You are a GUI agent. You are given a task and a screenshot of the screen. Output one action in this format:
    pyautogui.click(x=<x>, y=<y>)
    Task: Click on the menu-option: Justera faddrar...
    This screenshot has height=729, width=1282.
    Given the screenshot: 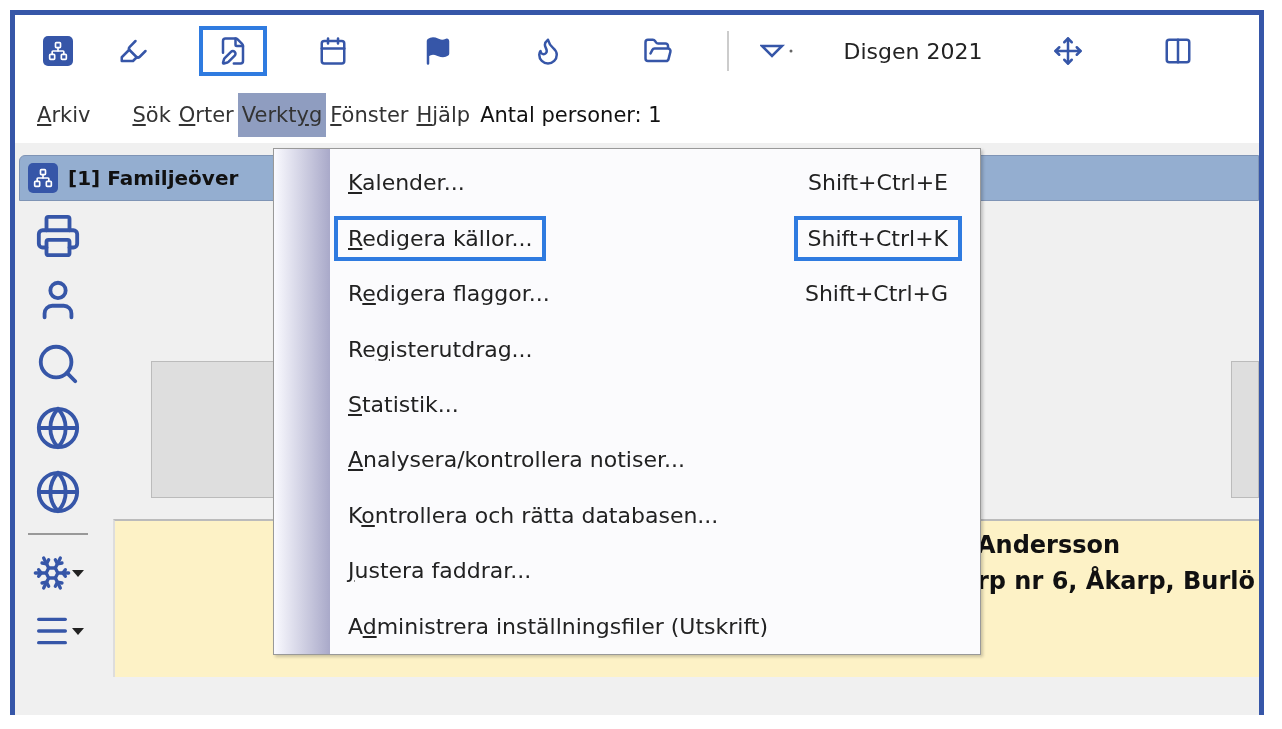 What is the action you would take?
    pyautogui.click(x=440, y=571)
    